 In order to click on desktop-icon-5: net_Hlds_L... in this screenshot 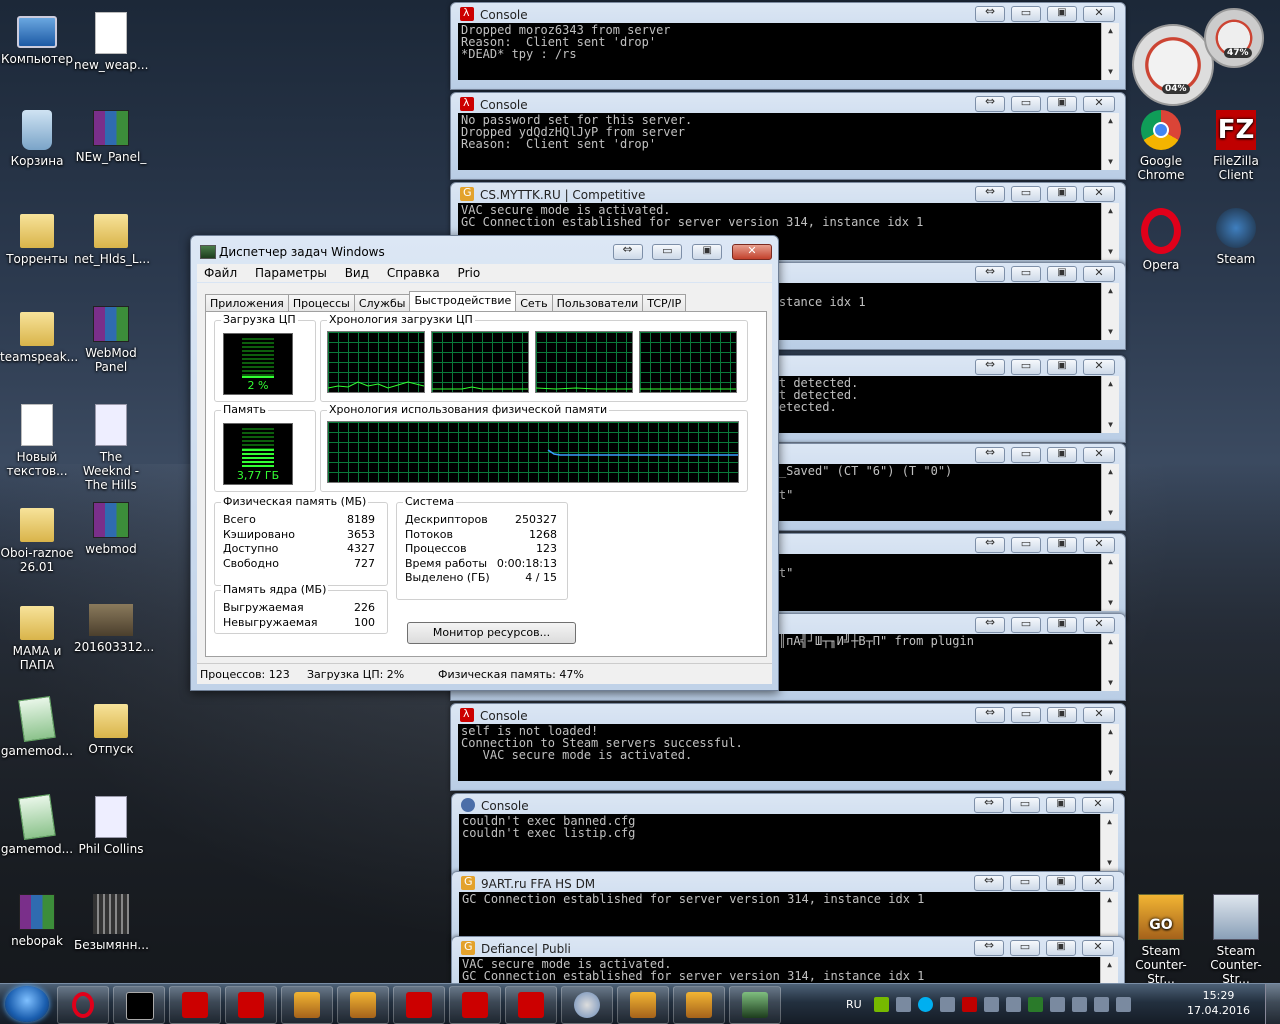, I will do `click(112, 235)`.